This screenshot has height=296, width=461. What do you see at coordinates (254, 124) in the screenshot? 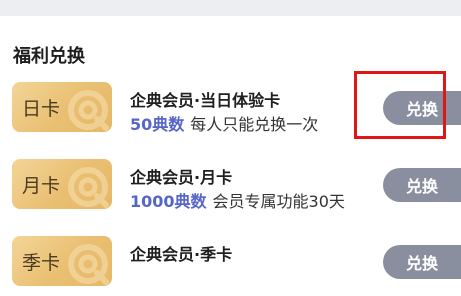
I see `item-description: 每人只能兑换一次` at bounding box center [254, 124].